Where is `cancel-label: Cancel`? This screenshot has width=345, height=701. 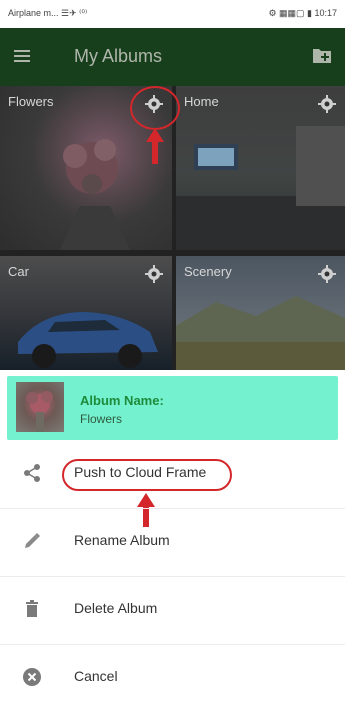
cancel-label: Cancel is located at coordinates (96, 676).